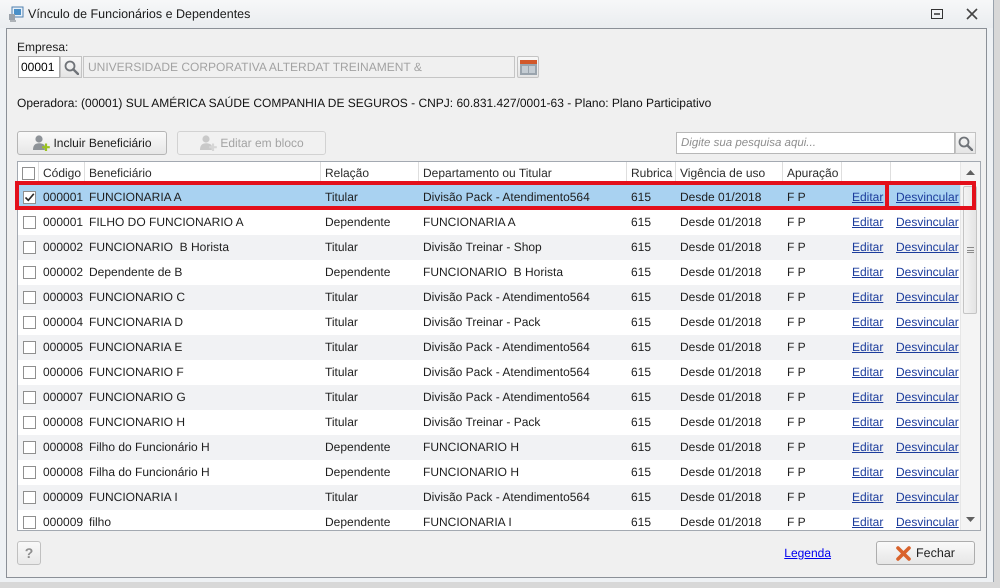 This screenshot has width=1000, height=588. Describe the element at coordinates (63, 372) in the screenshot. I see `table-cell-text: 000006` at that location.